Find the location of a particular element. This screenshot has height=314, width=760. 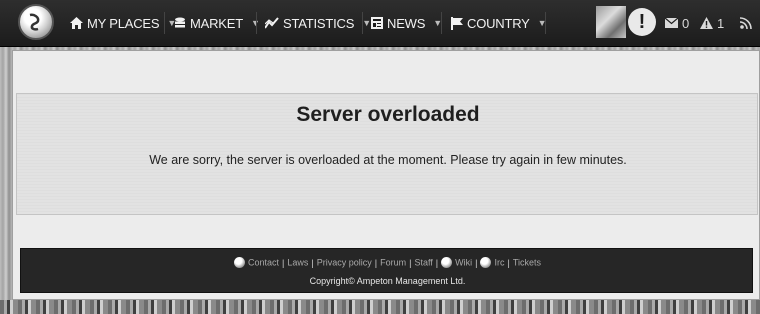

nav-country: COUNTRY ▼ is located at coordinates (499, 23).